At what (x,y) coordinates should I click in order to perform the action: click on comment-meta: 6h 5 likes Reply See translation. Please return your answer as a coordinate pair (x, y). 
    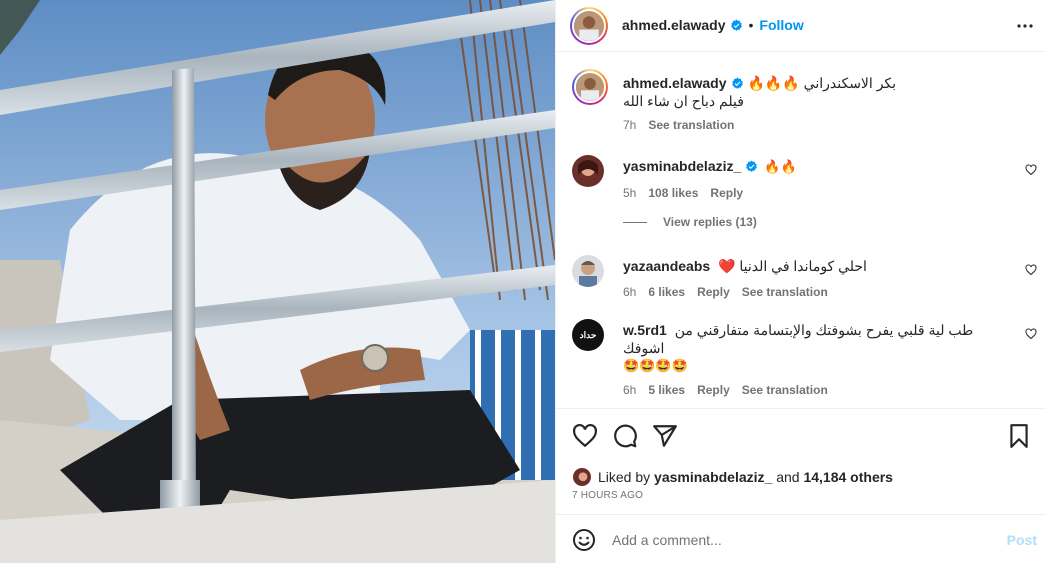
    Looking at the image, I should click on (820, 390).